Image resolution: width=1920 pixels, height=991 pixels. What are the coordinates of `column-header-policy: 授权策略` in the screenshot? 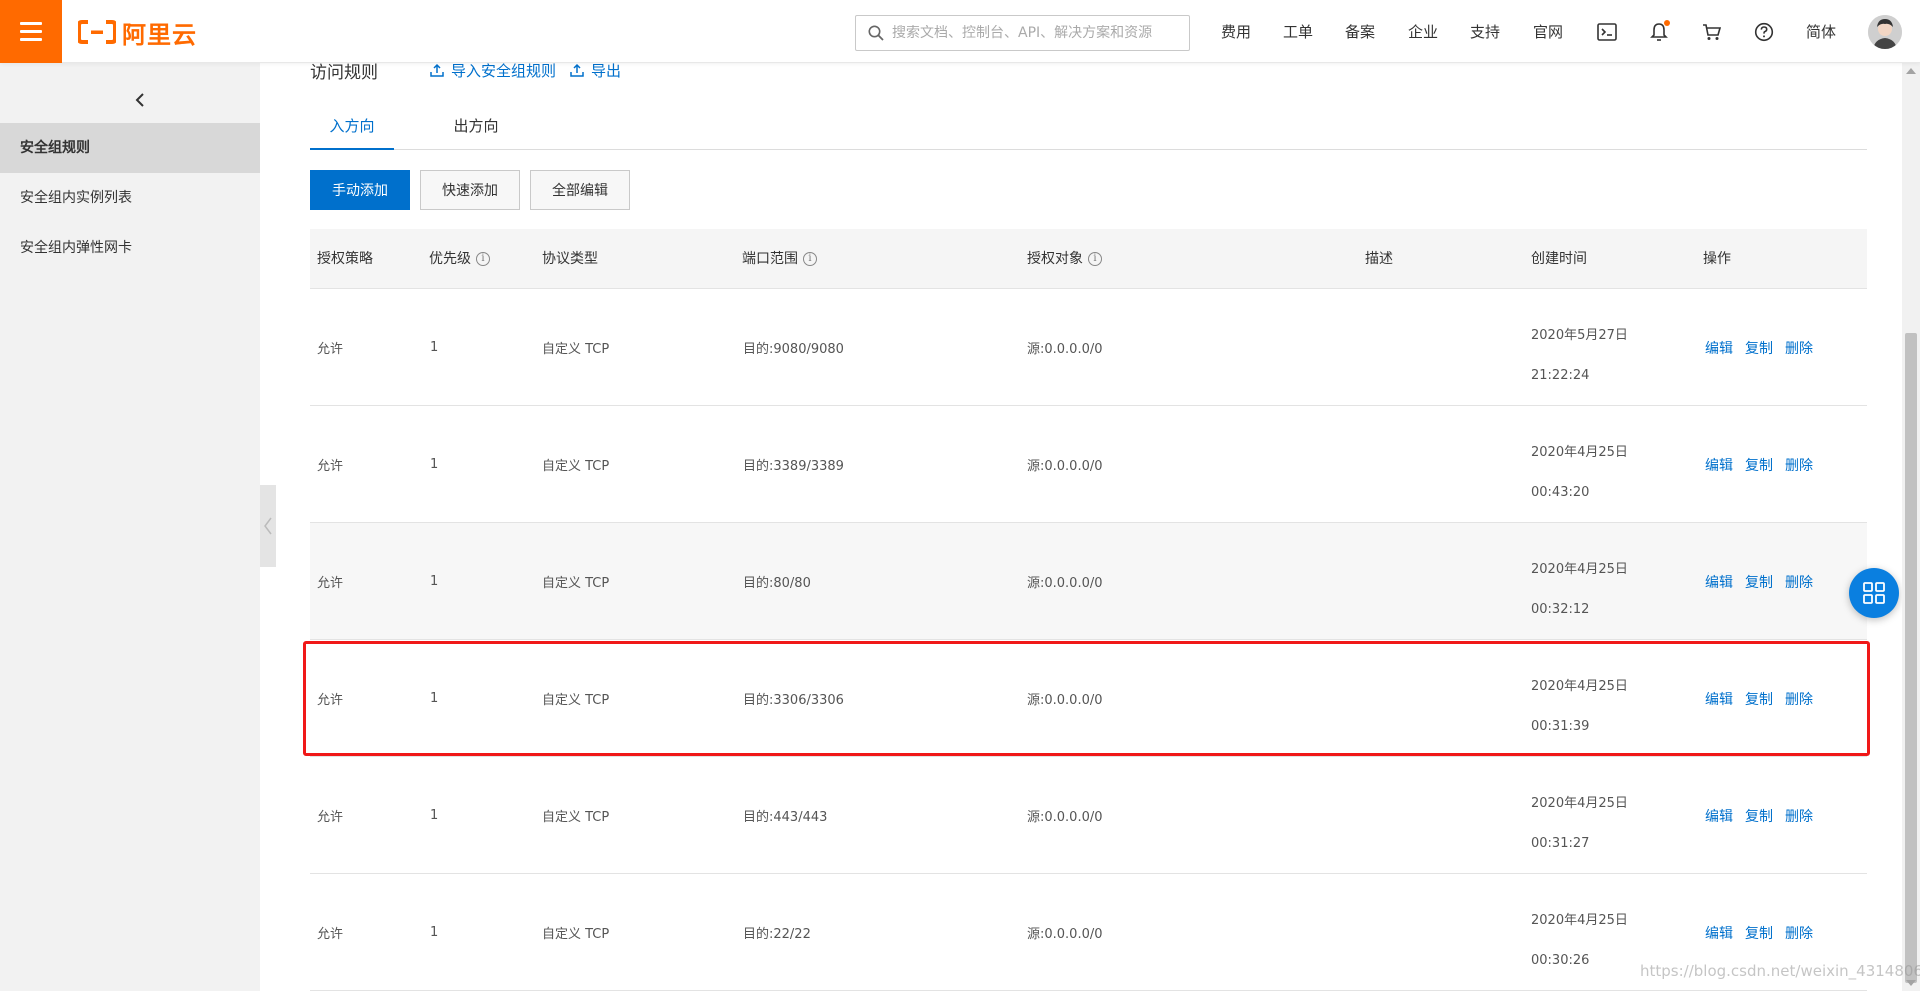 It's located at (345, 259).